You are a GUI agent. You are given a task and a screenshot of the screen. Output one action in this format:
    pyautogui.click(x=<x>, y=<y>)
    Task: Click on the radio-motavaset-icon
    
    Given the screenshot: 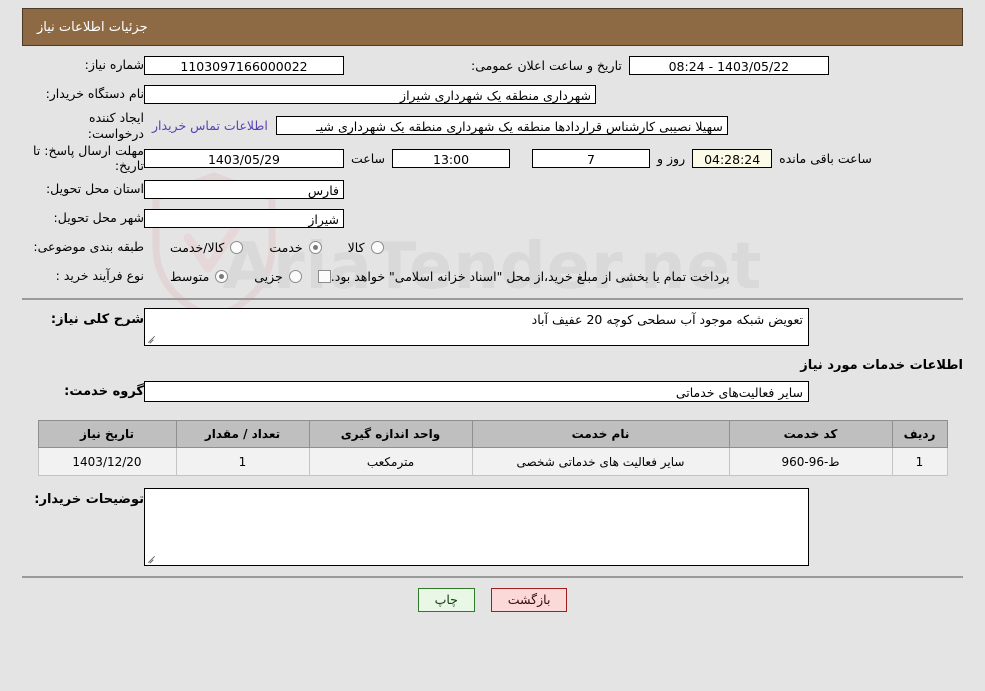 What is the action you would take?
    pyautogui.click(x=222, y=276)
    